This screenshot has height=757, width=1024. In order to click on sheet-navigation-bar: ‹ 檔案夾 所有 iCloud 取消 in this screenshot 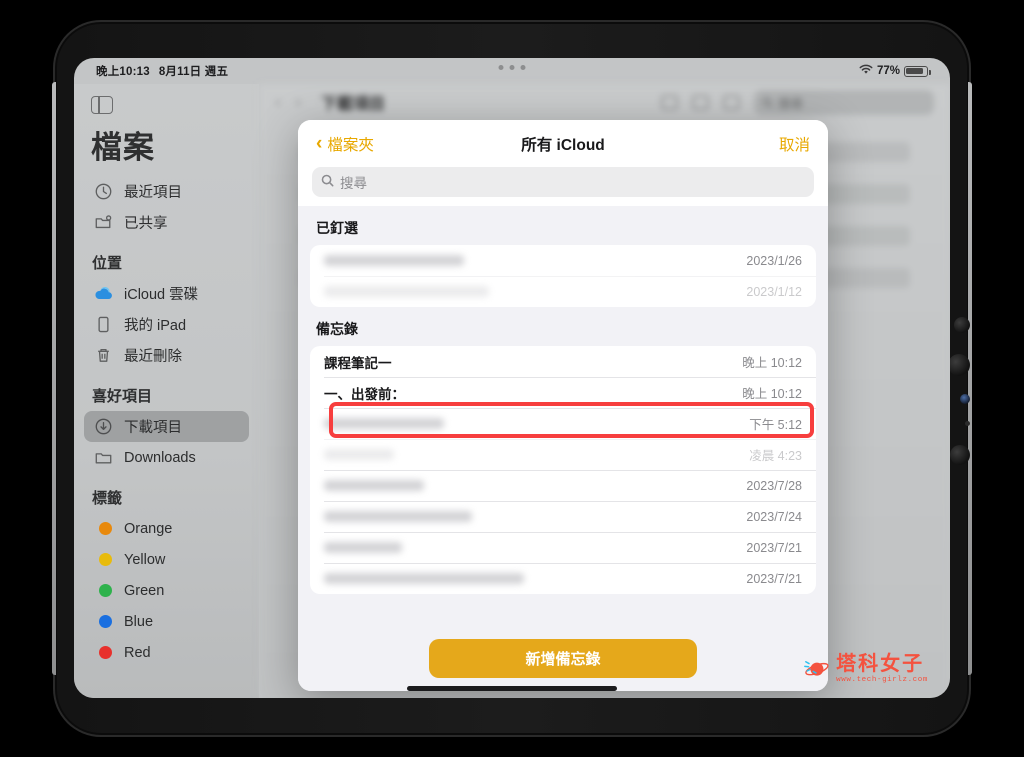, I will do `click(563, 143)`.